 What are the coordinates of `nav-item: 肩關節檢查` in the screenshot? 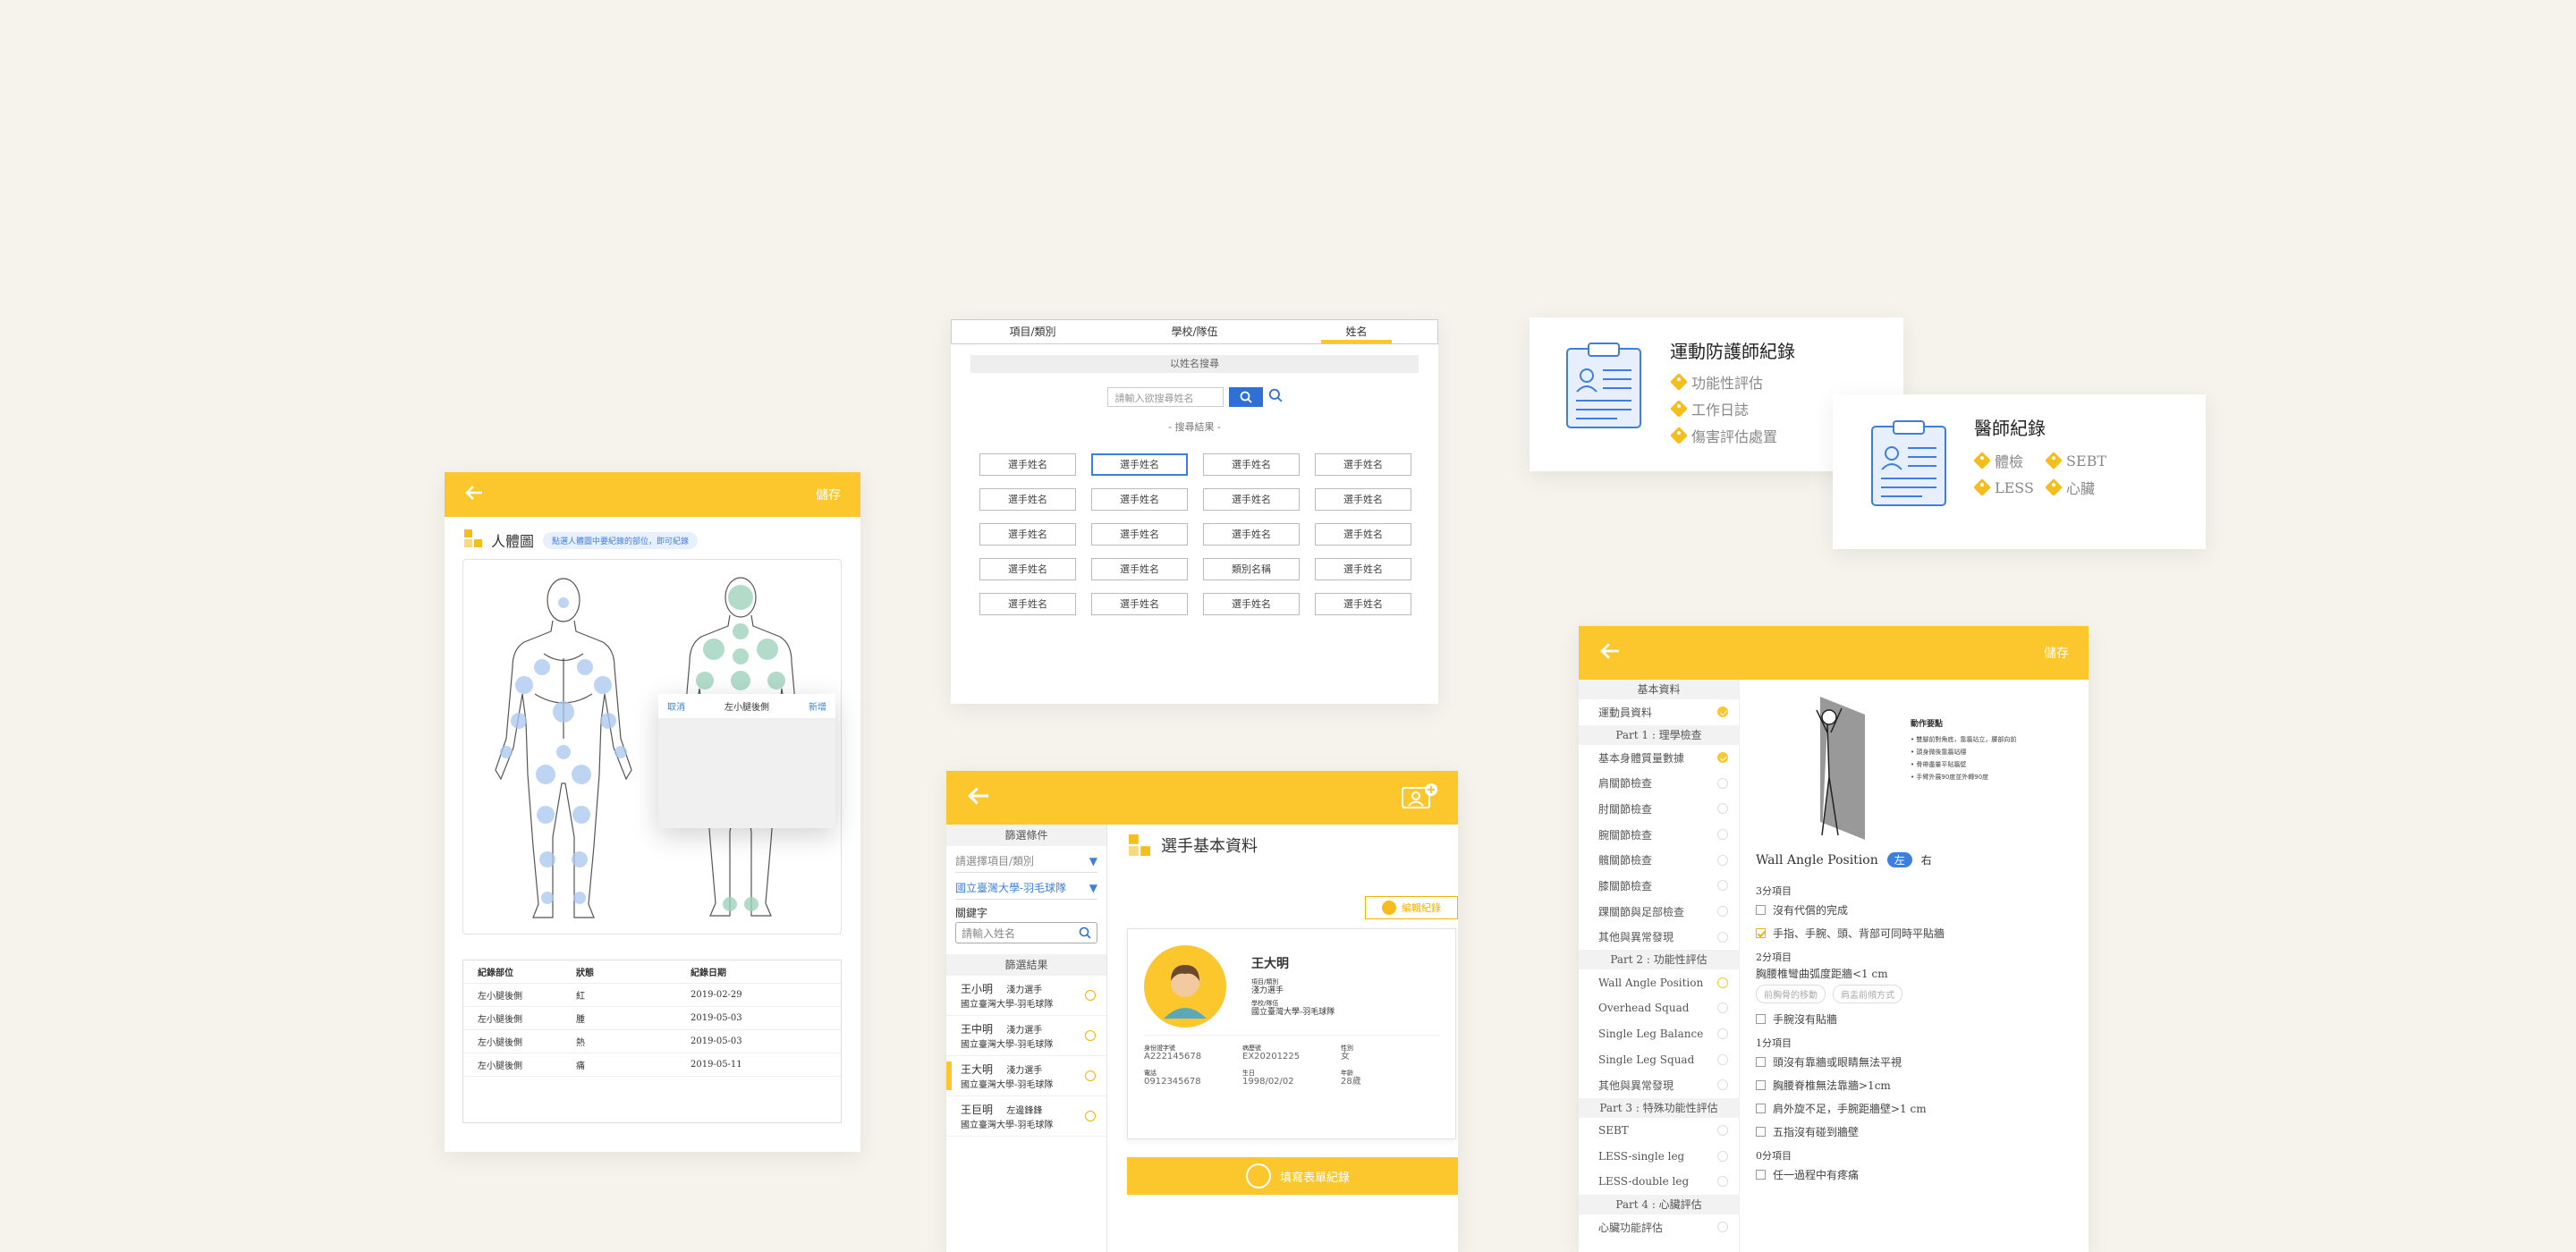 It's located at (1659, 783).